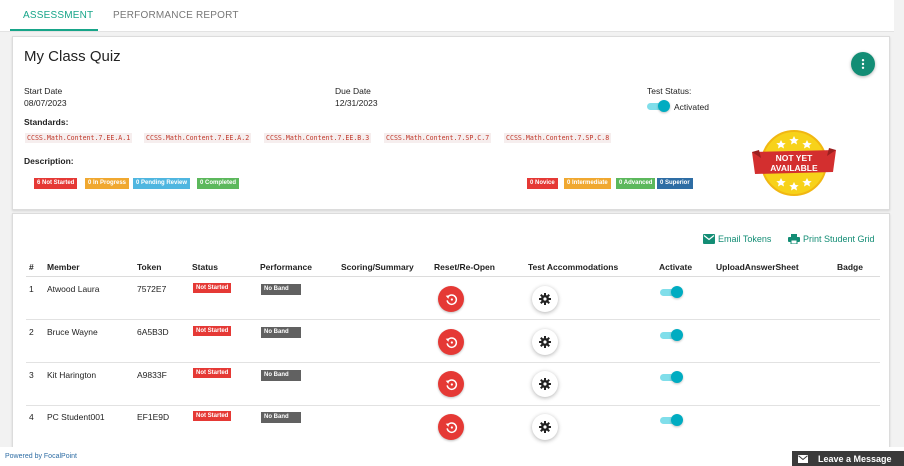 Image resolution: width=904 pixels, height=466 pixels. Describe the element at coordinates (794, 239) in the screenshot. I see `print-icon` at that location.